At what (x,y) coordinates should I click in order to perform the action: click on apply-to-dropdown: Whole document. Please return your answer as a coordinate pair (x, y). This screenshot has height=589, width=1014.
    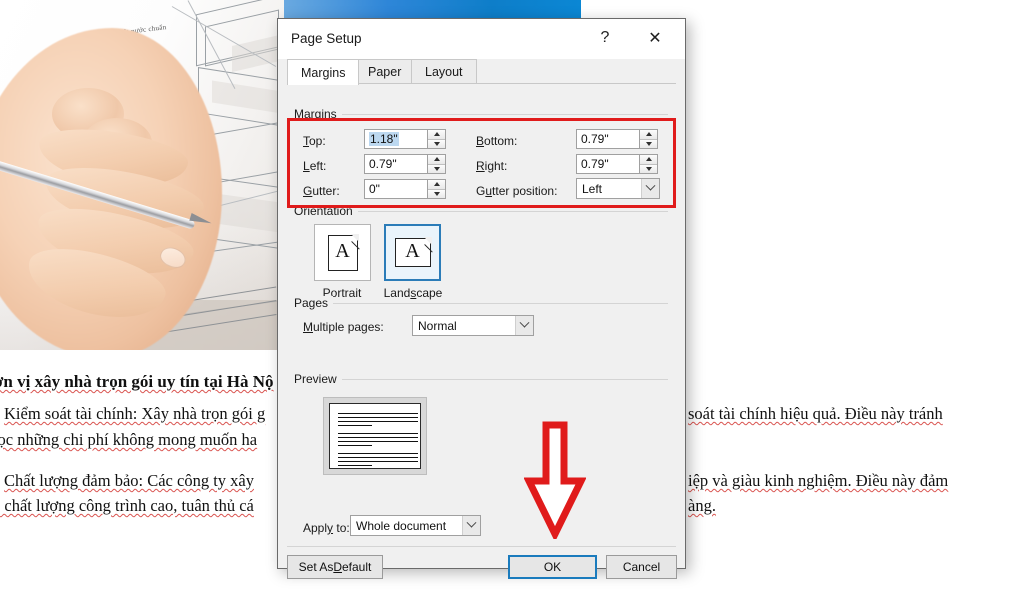
    Looking at the image, I should click on (415, 525).